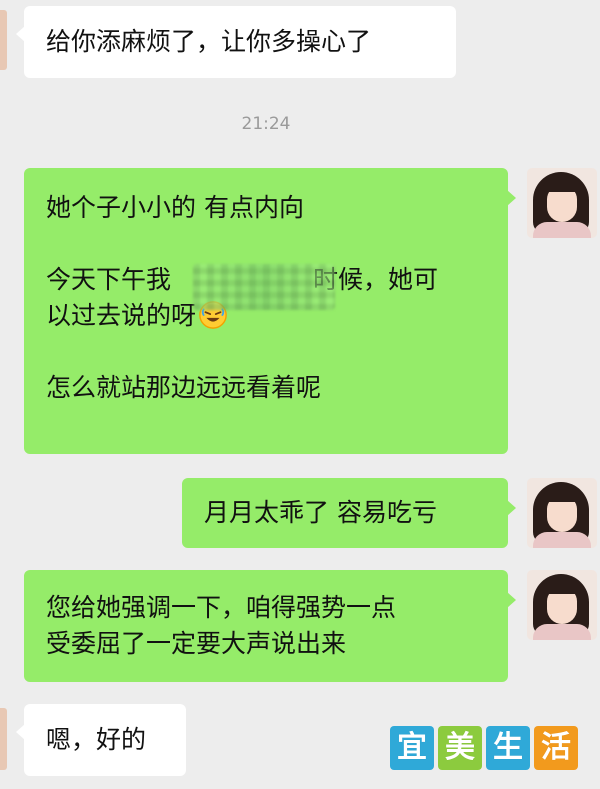 The image size is (600, 789). I want to click on message-line-2: 受委屈了一定要大声说出来, so click(196, 643).